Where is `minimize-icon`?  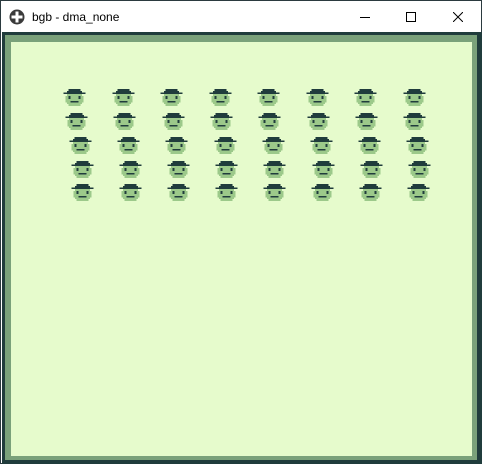 minimize-icon is located at coordinates (365, 17).